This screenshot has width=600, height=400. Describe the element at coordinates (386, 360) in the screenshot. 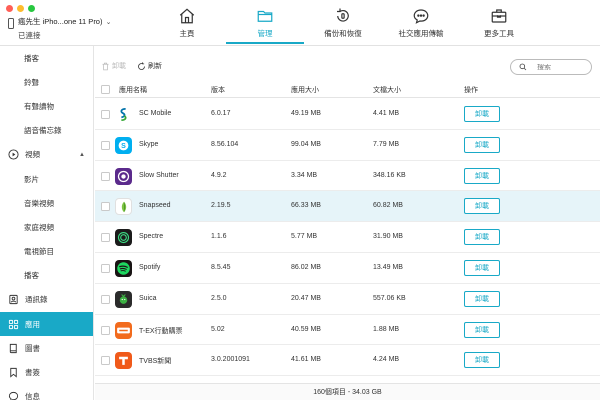

I see `doc-size: 4.24 MB` at that location.